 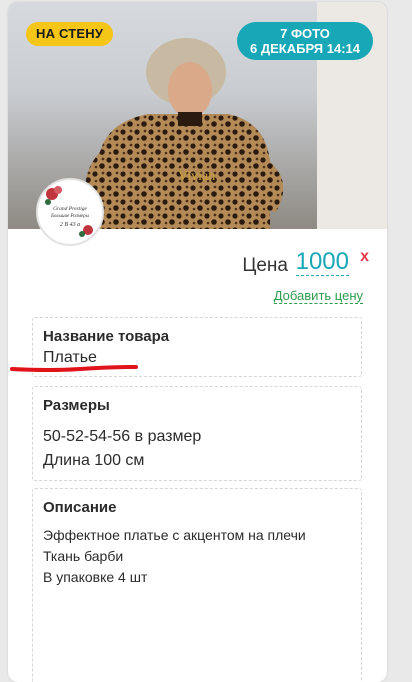 What do you see at coordinates (74, 368) in the screenshot?
I see `red-underline-annotation` at bounding box center [74, 368].